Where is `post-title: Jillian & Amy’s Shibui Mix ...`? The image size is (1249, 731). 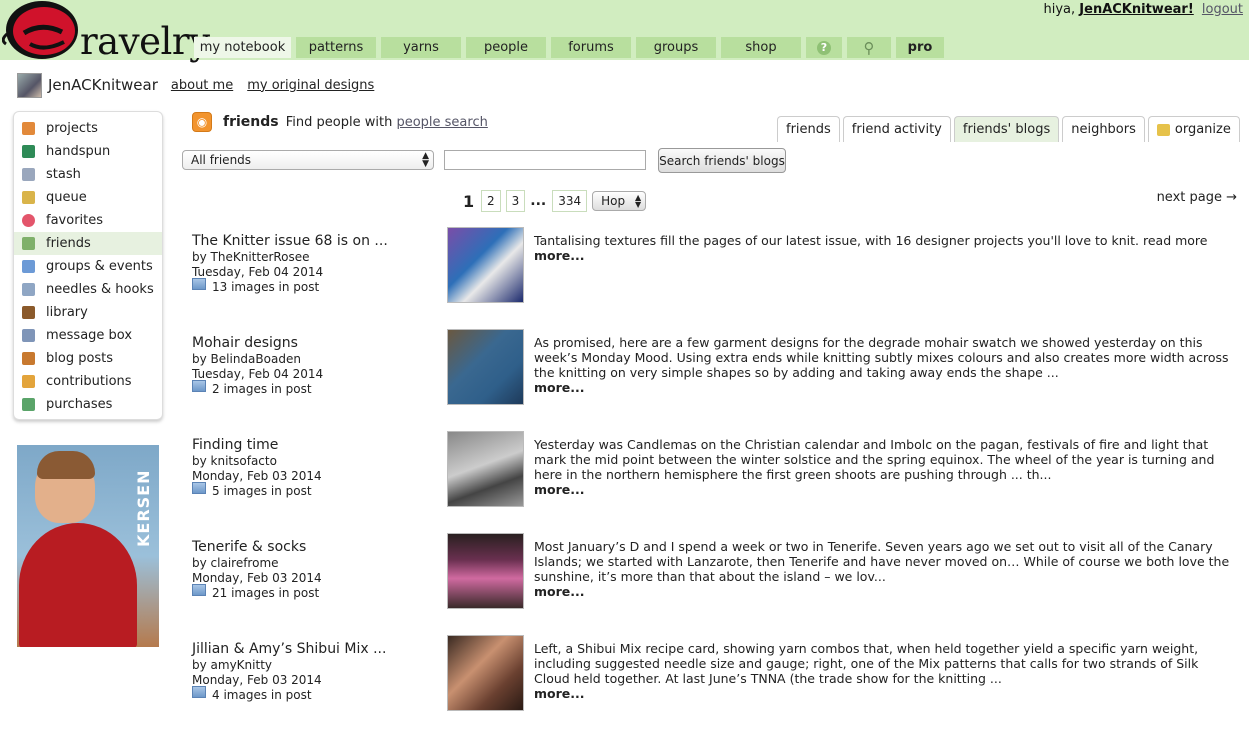
post-title: Jillian & Amy’s Shibui Mix ... is located at coordinates (289, 649).